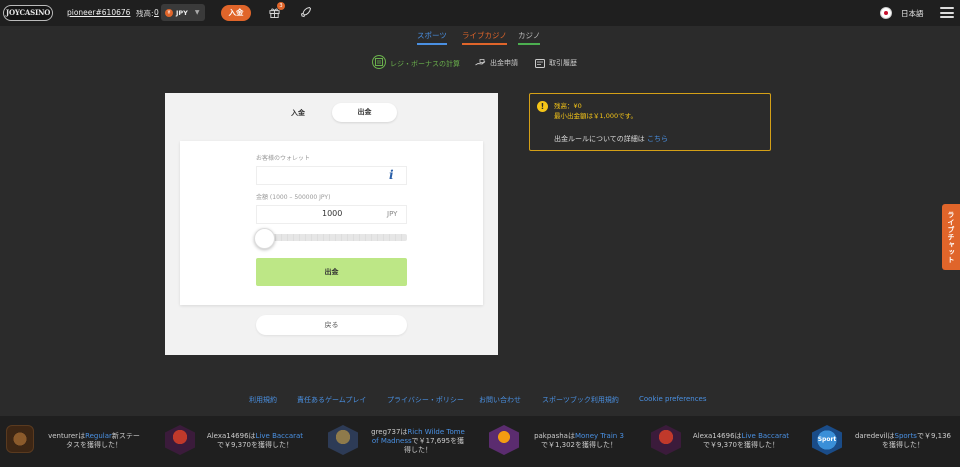 Image resolution: width=960 pixels, height=467 pixels. I want to click on currency-label: JPY, so click(182, 12).